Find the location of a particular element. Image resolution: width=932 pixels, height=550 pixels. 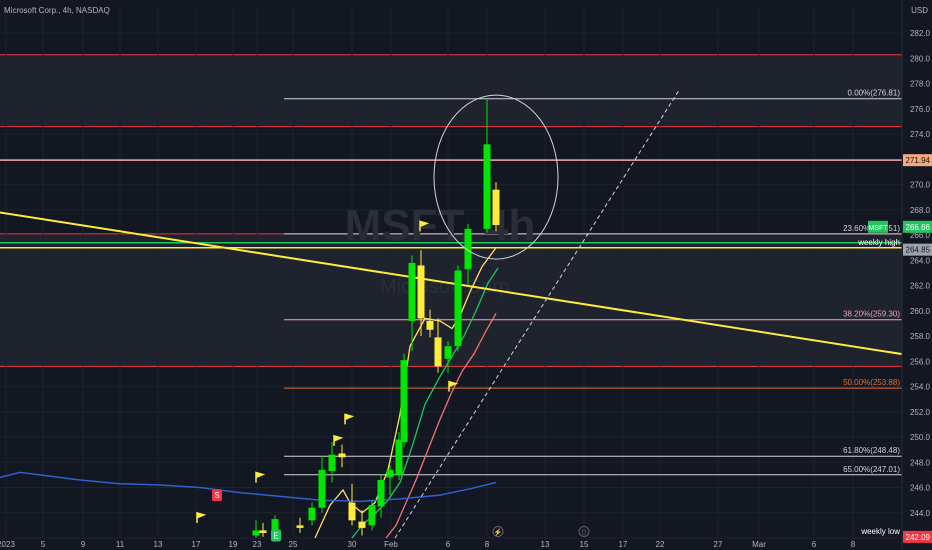

price-tick-label: 274.0 is located at coordinates (920, 134).